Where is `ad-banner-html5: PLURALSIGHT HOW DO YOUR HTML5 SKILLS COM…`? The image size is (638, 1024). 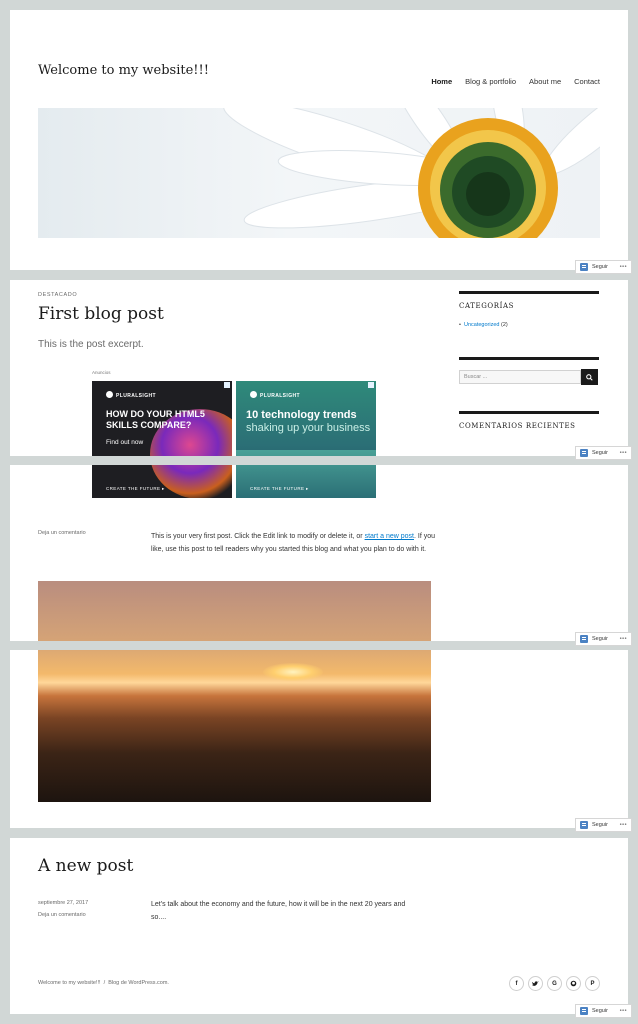 ad-banner-html5: PLURALSIGHT HOW DO YOUR HTML5 SKILLS COM… is located at coordinates (162, 439).